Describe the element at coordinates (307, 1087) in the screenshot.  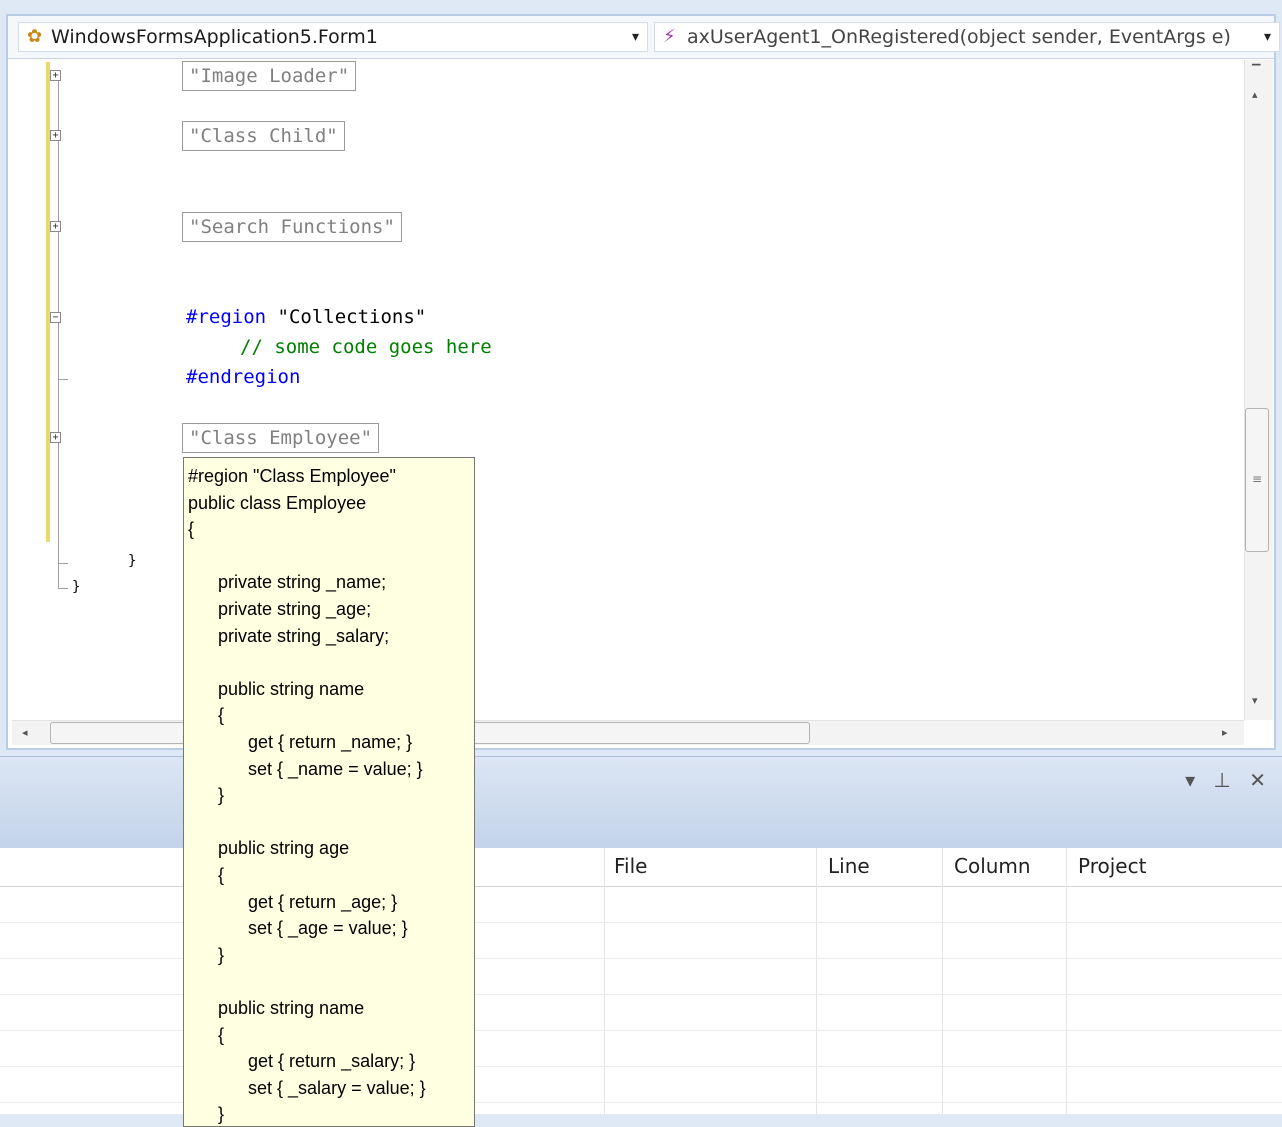
I see `tooltip-code-line: set { _salary = value; }` at that location.